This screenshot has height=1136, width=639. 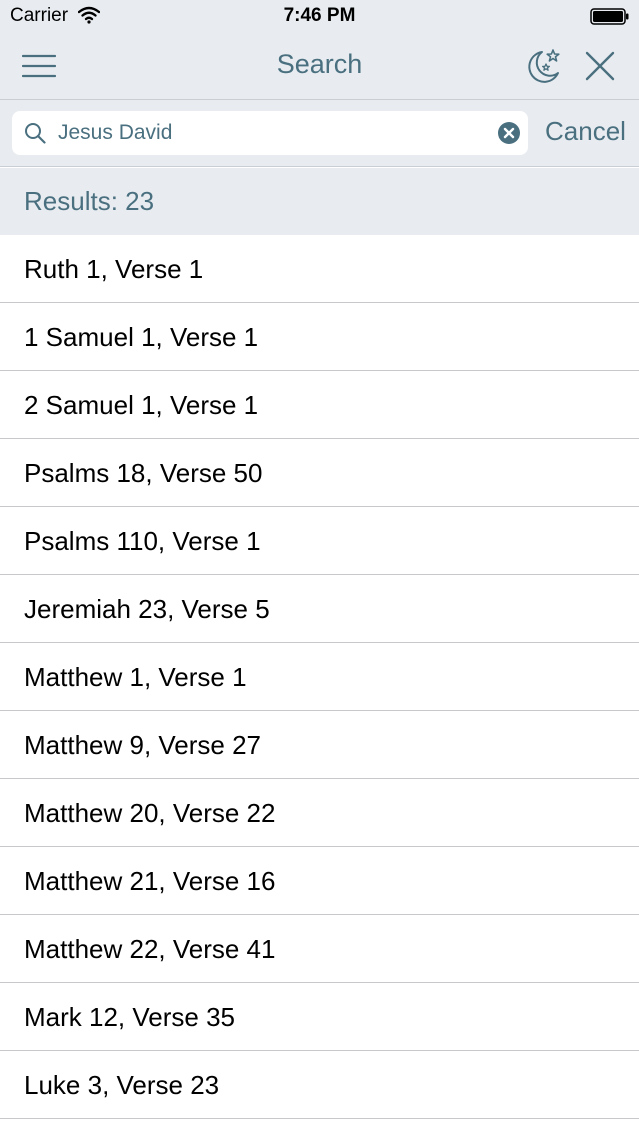 I want to click on list-item: 1 Samuel 1, Verse 1, so click(x=319, y=337).